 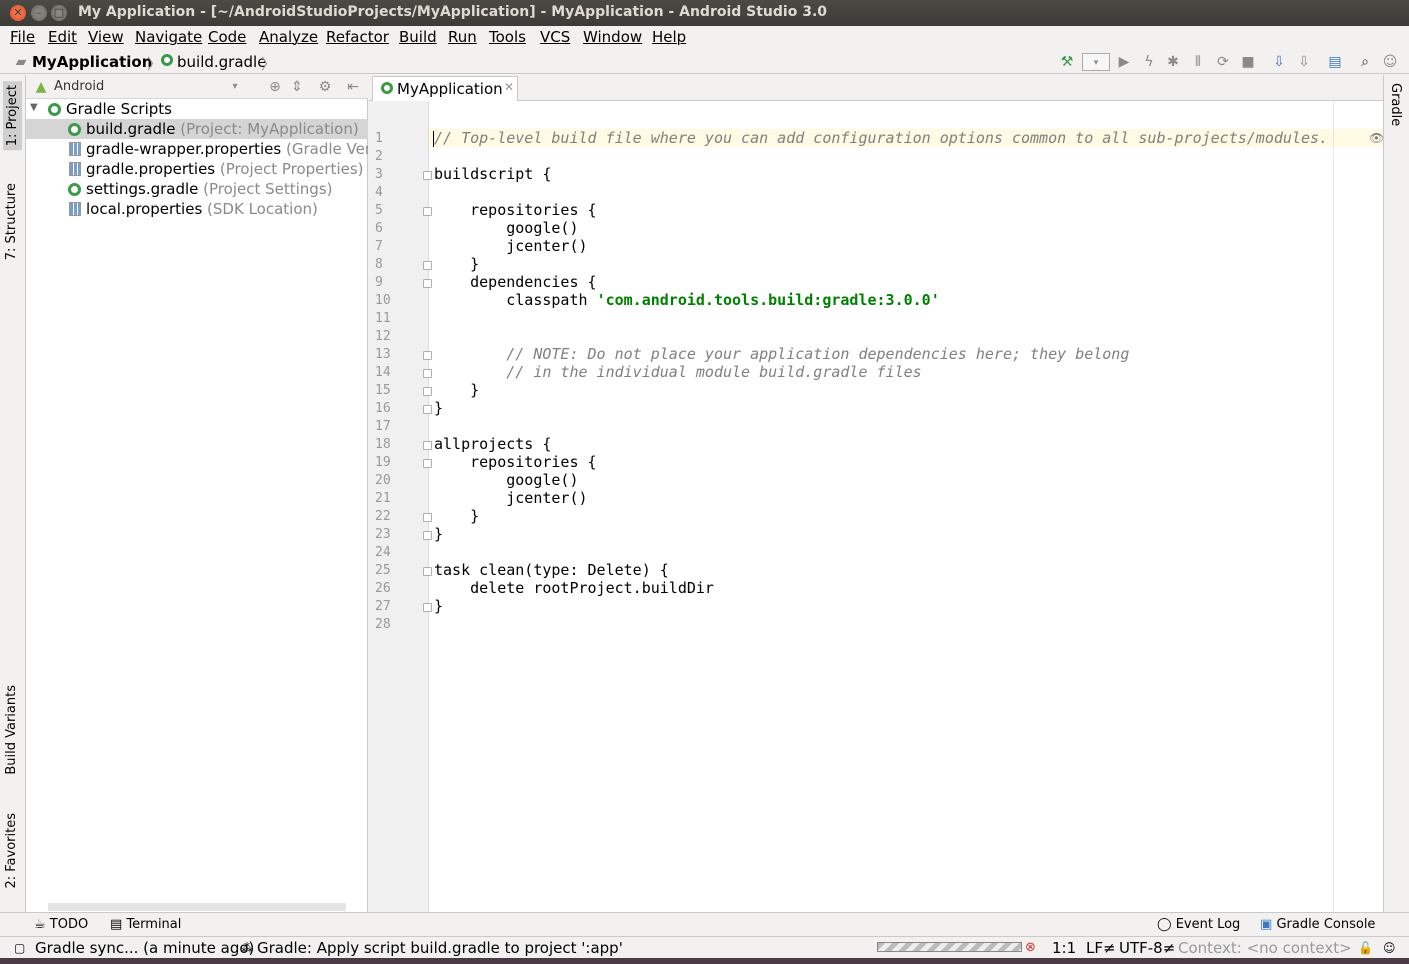 What do you see at coordinates (92, 62) in the screenshot?
I see `breadcrumb-project: MyApplication` at bounding box center [92, 62].